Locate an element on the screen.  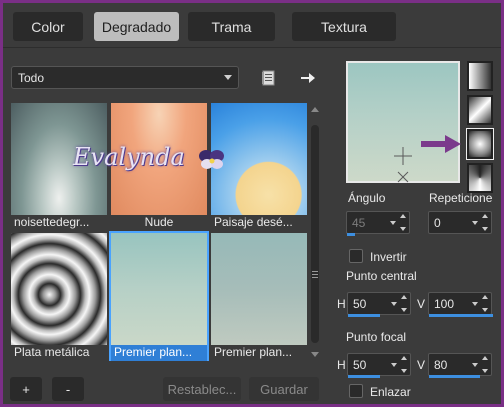
center-v-value: 100 is located at coordinates (444, 303).